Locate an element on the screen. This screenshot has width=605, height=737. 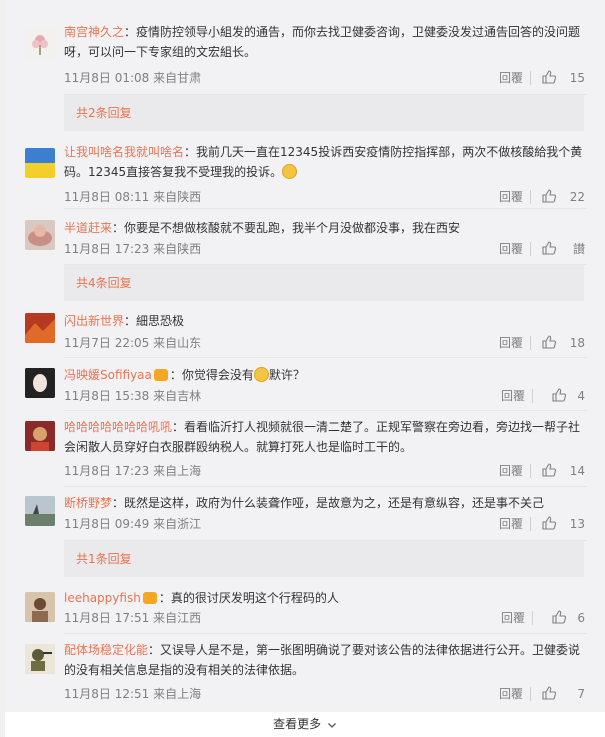
more-replies-link: 共4条回复 is located at coordinates (324, 283).